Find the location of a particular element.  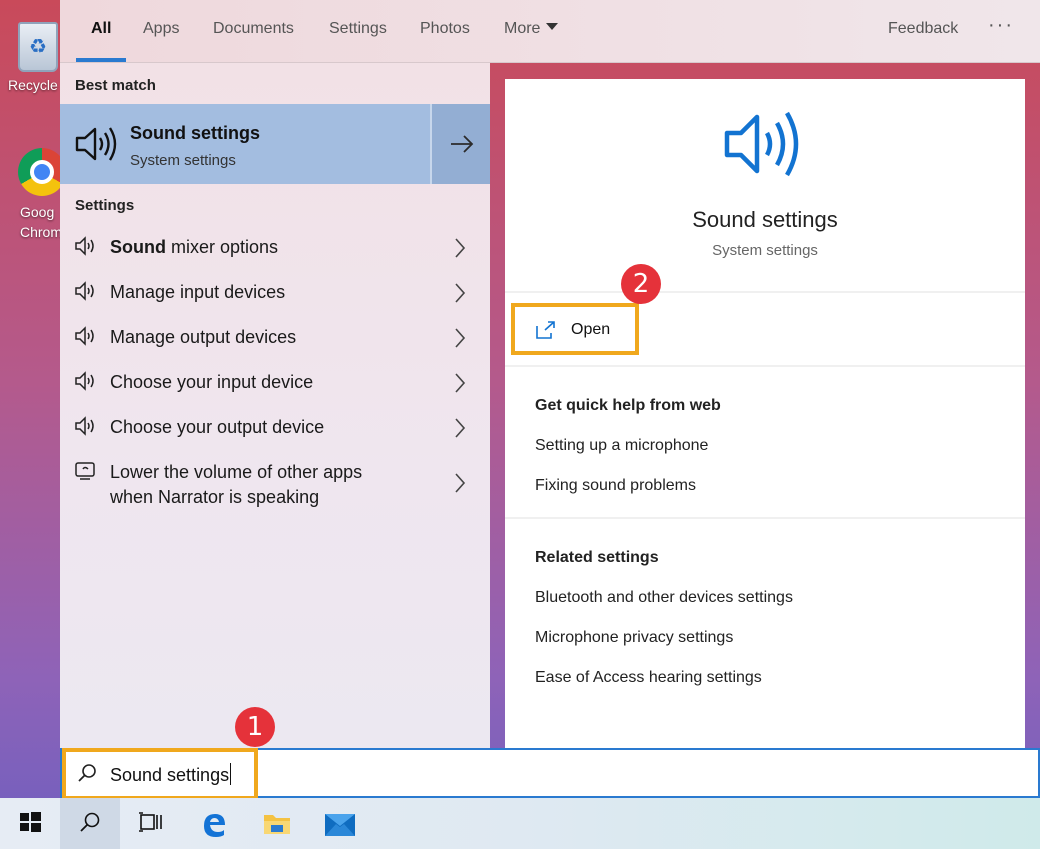

desktop-icon-label-line1: Goog is located at coordinates (37, 212).